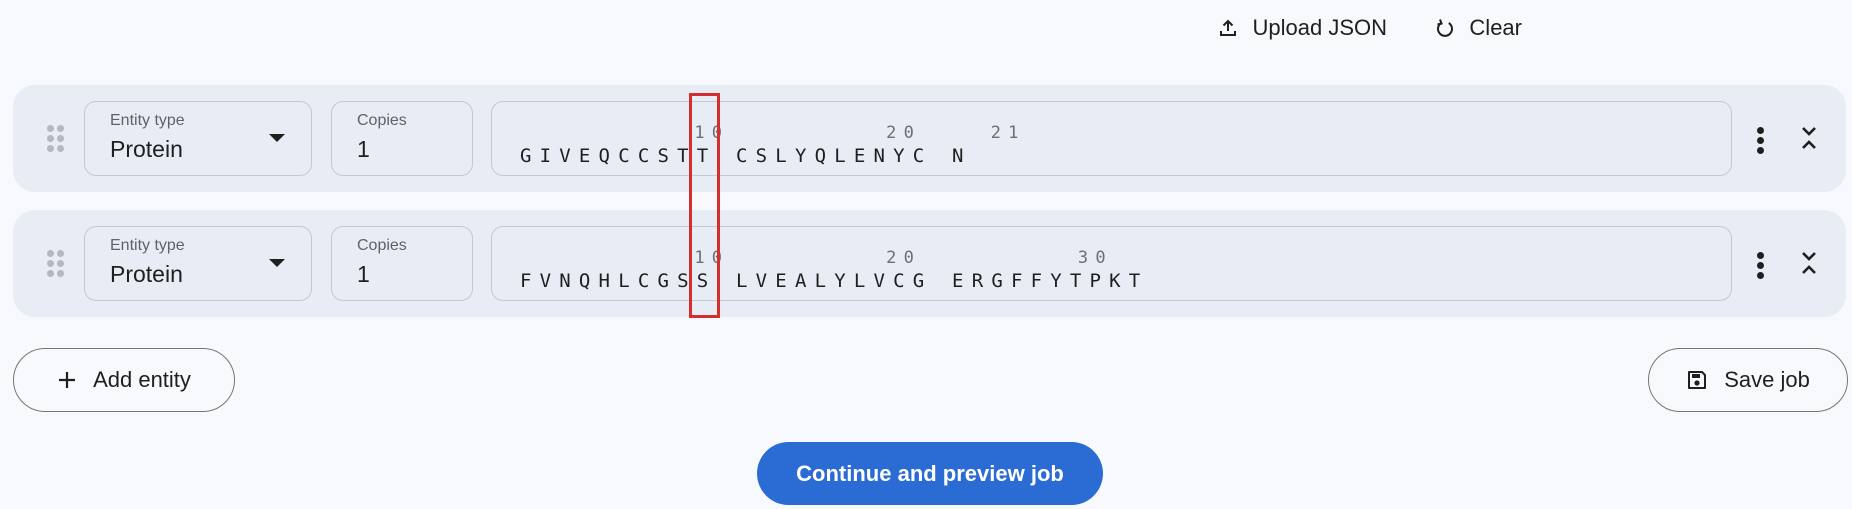 The height and width of the screenshot is (509, 1852). I want to click on refresh-icon, so click(1445, 28).